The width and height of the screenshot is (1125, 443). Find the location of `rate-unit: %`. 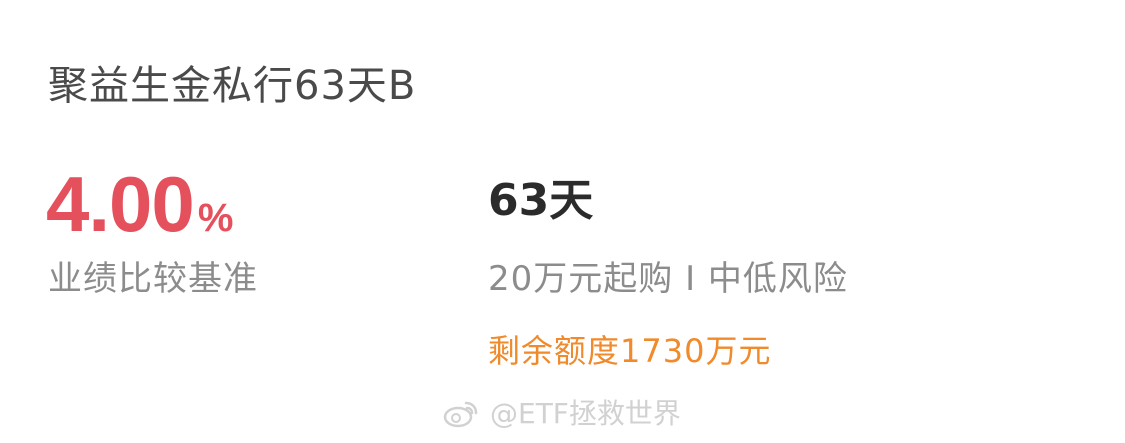

rate-unit: % is located at coordinates (215, 218).